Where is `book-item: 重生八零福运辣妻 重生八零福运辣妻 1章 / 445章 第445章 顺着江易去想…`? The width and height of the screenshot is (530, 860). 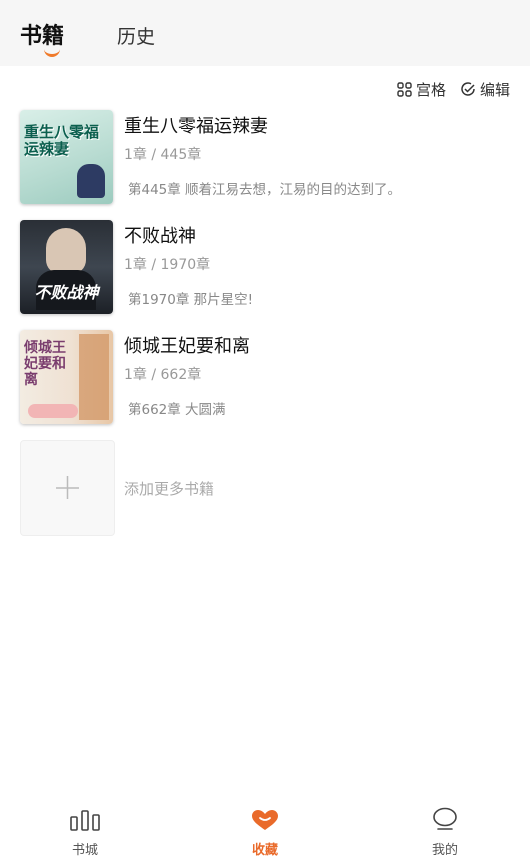
book-item: 重生八零福运辣妻 重生八零福运辣妻 1章 / 445章 第445章 顺着江易去想… is located at coordinates (265, 158).